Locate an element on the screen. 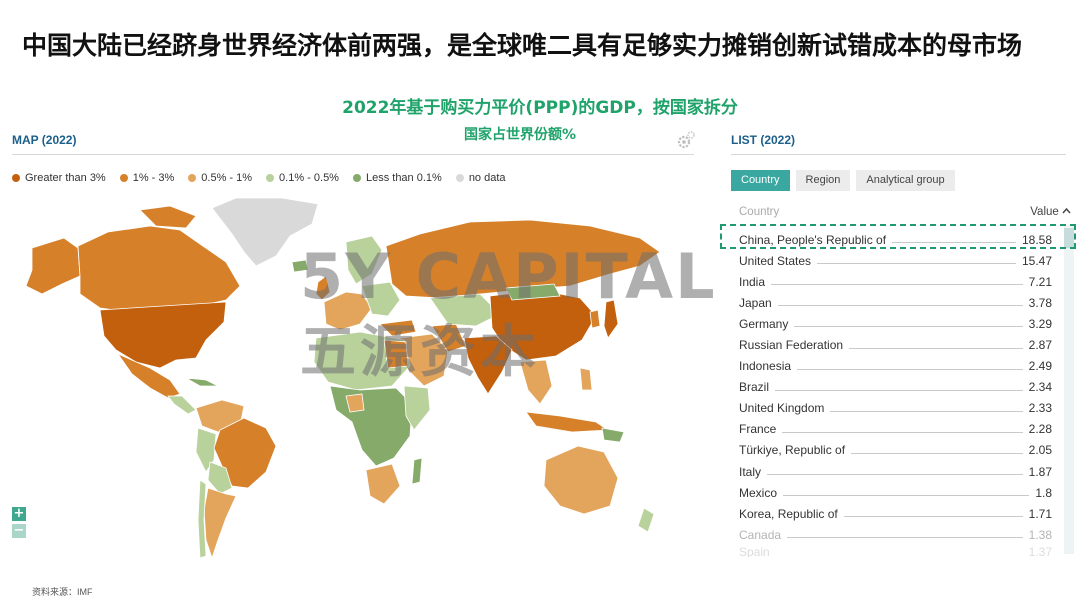 This screenshot has height=608, width=1080. map-region-scandinavia is located at coordinates (364, 260).